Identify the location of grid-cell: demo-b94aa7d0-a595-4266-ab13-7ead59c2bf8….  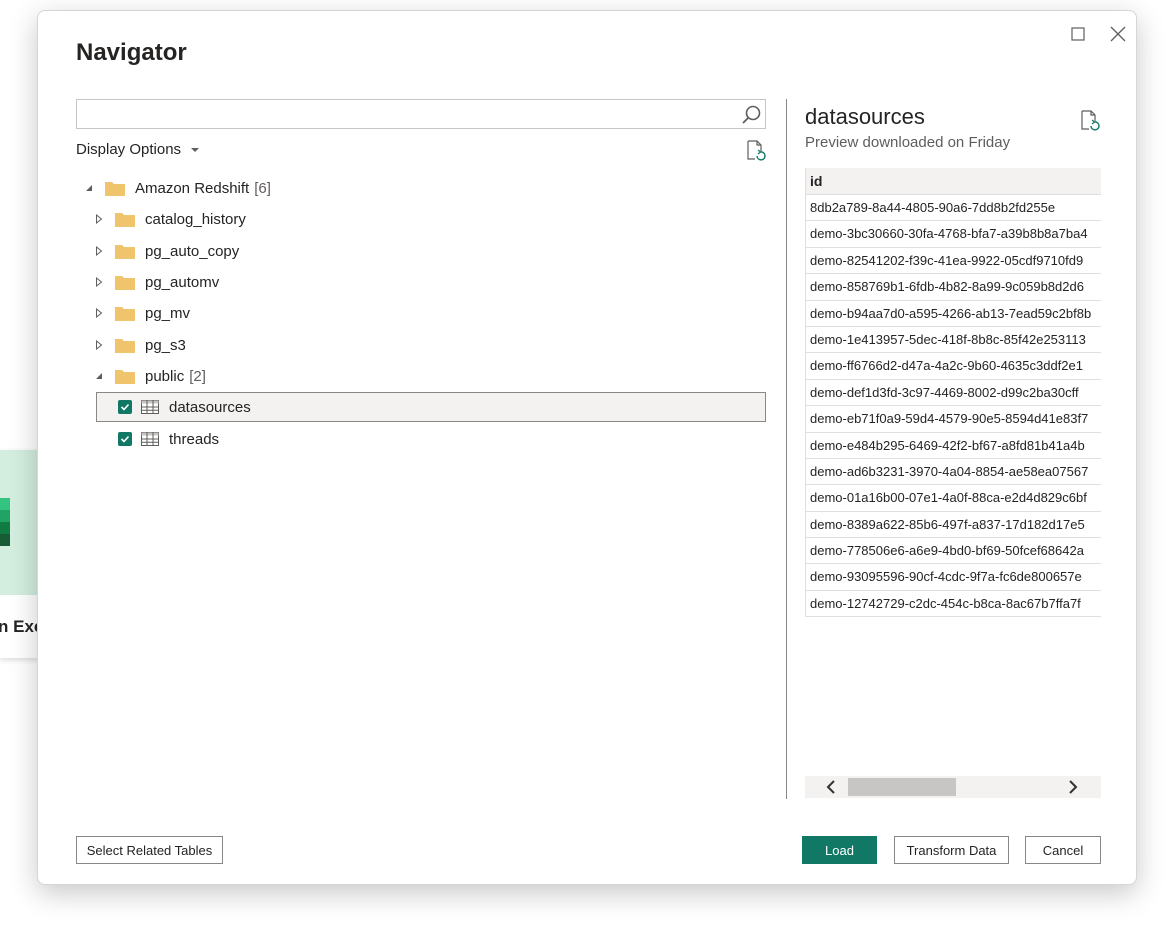
(953, 314).